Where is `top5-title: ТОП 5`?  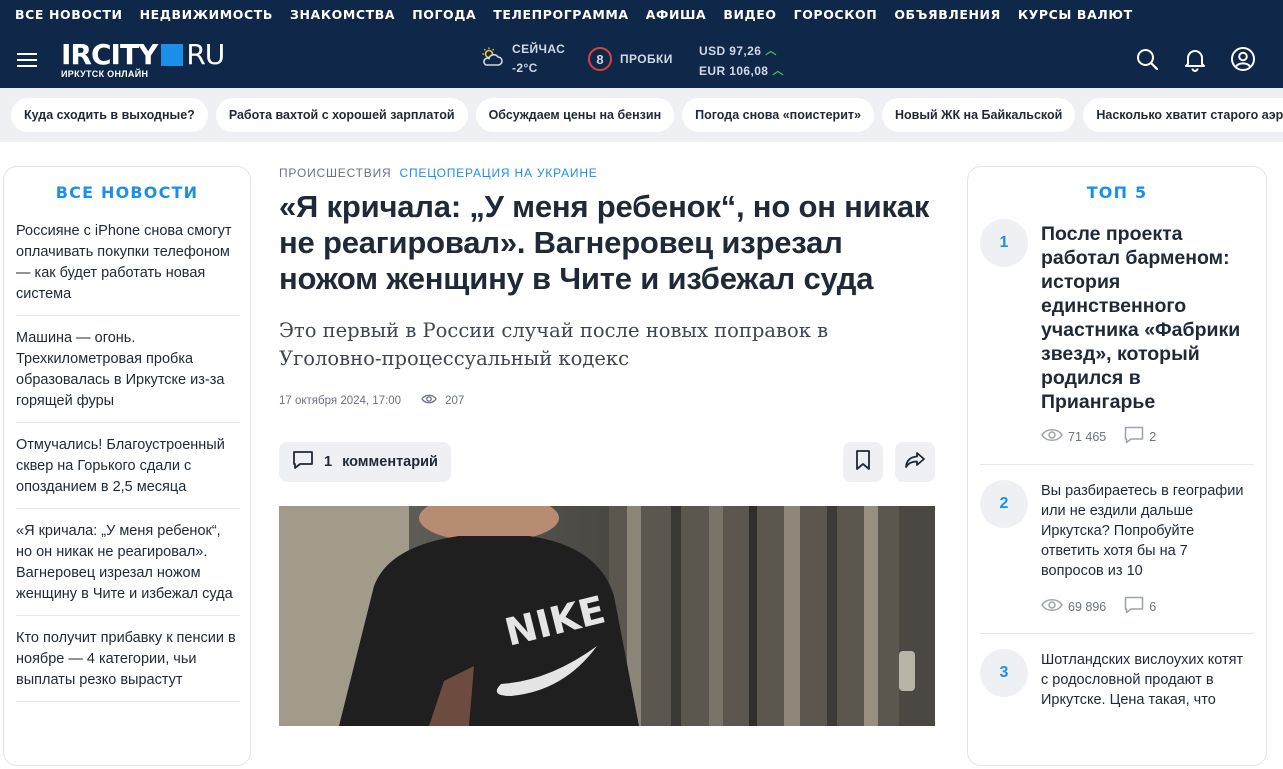 top5-title: ТОП 5 is located at coordinates (1117, 192).